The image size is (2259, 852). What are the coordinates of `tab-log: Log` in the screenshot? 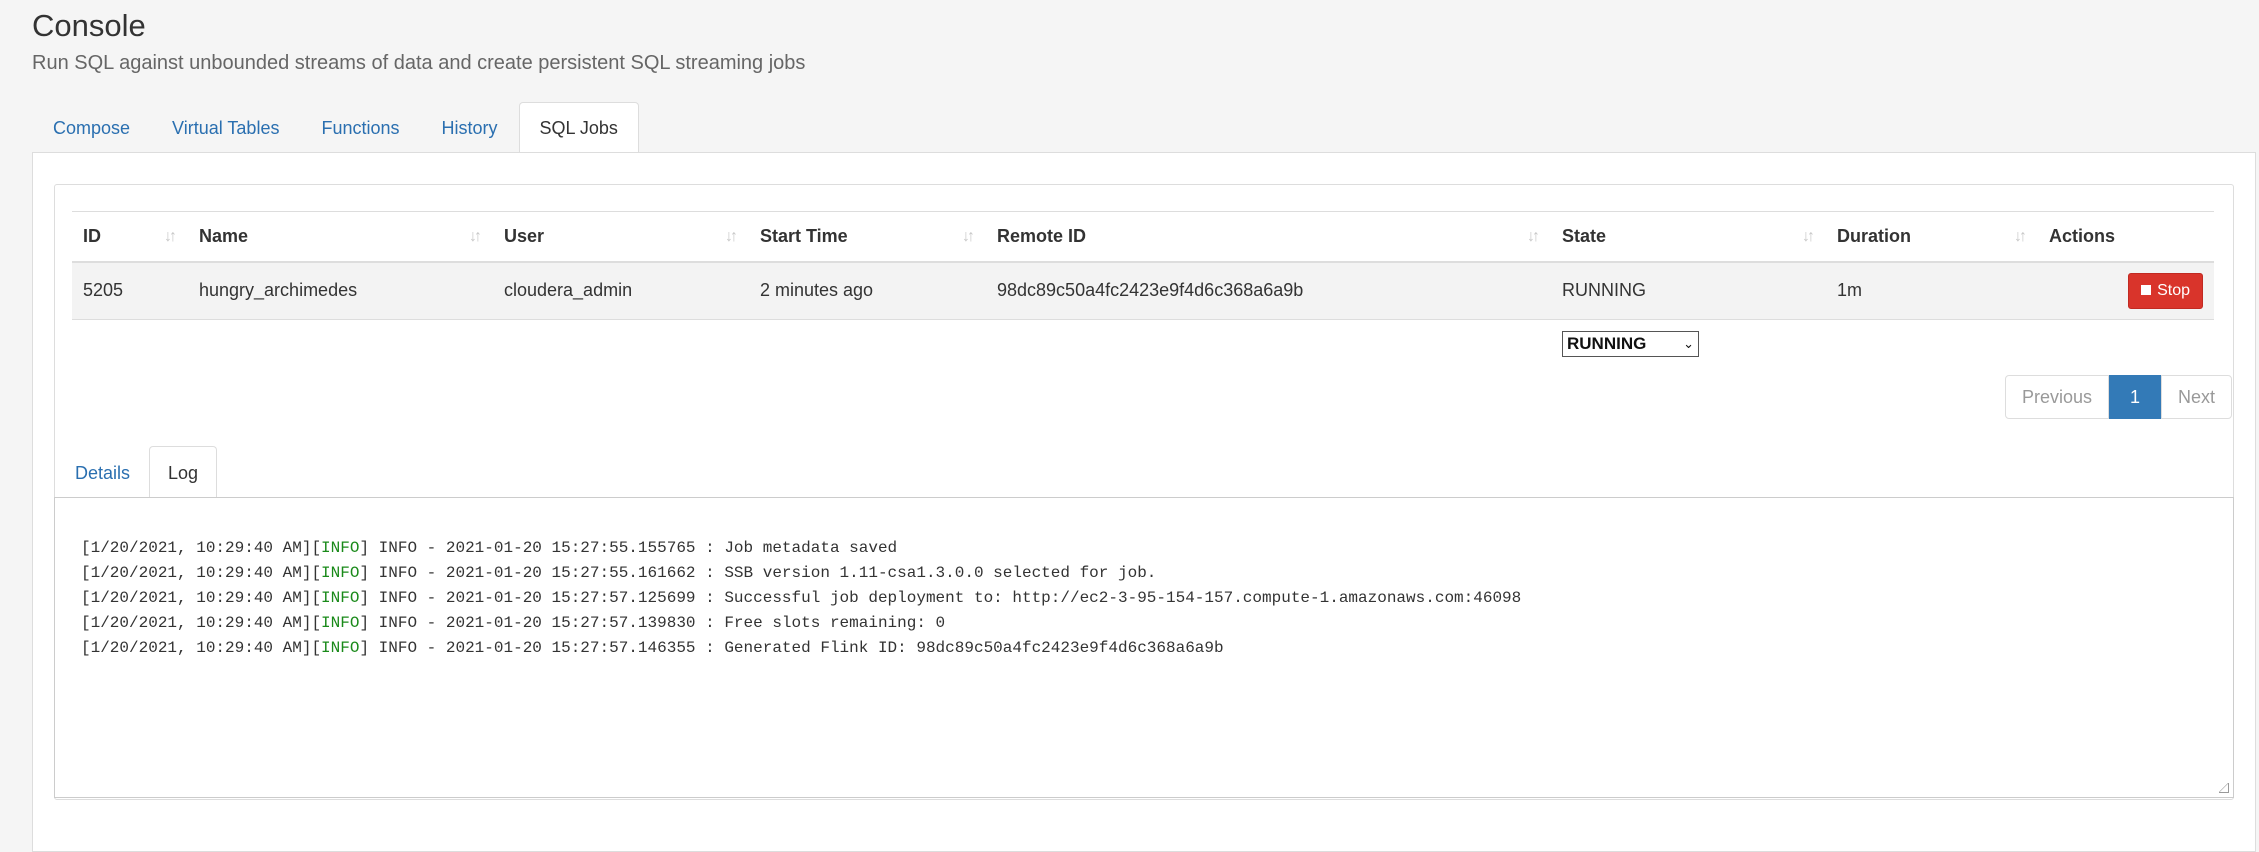 It's located at (183, 472).